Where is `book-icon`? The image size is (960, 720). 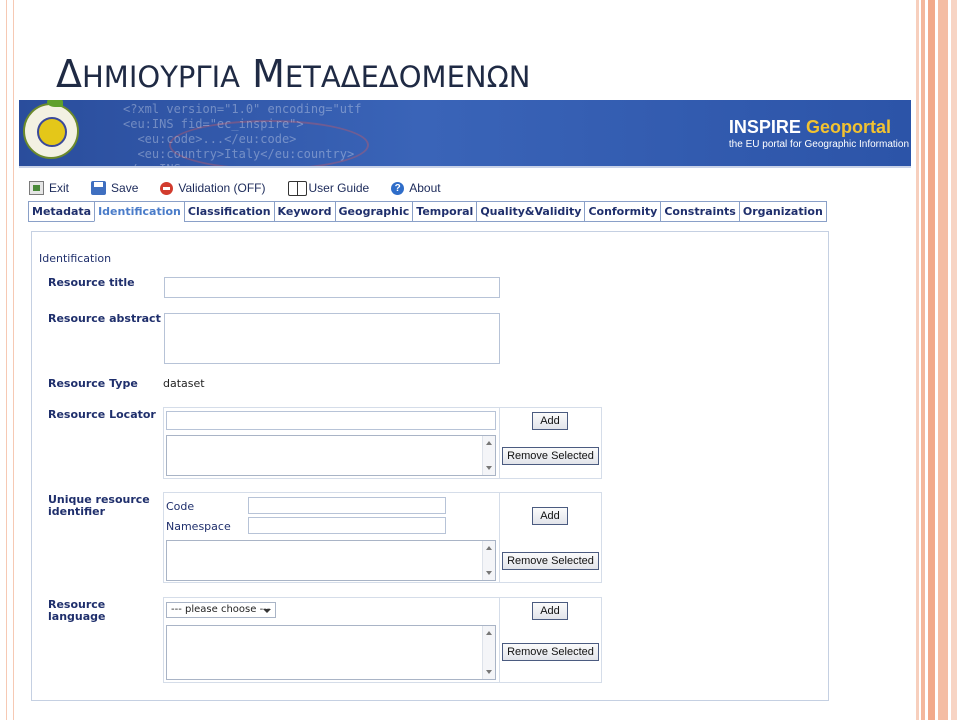 book-icon is located at coordinates (297, 188).